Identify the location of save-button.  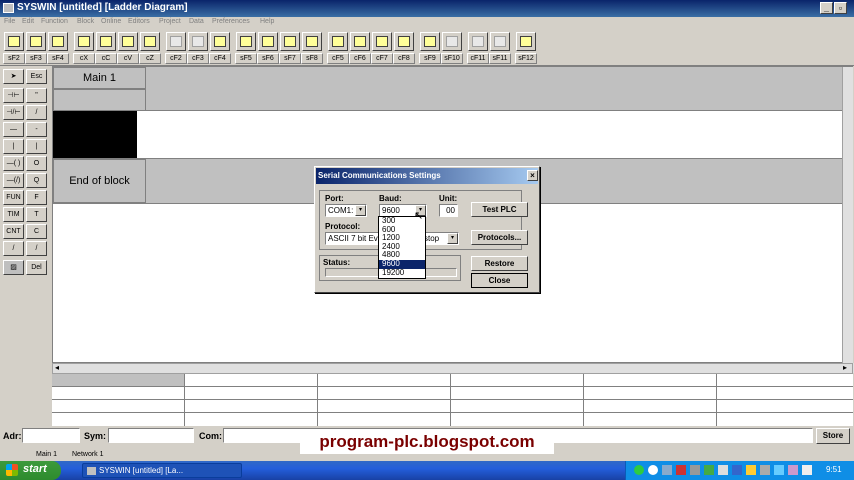
(36, 41).